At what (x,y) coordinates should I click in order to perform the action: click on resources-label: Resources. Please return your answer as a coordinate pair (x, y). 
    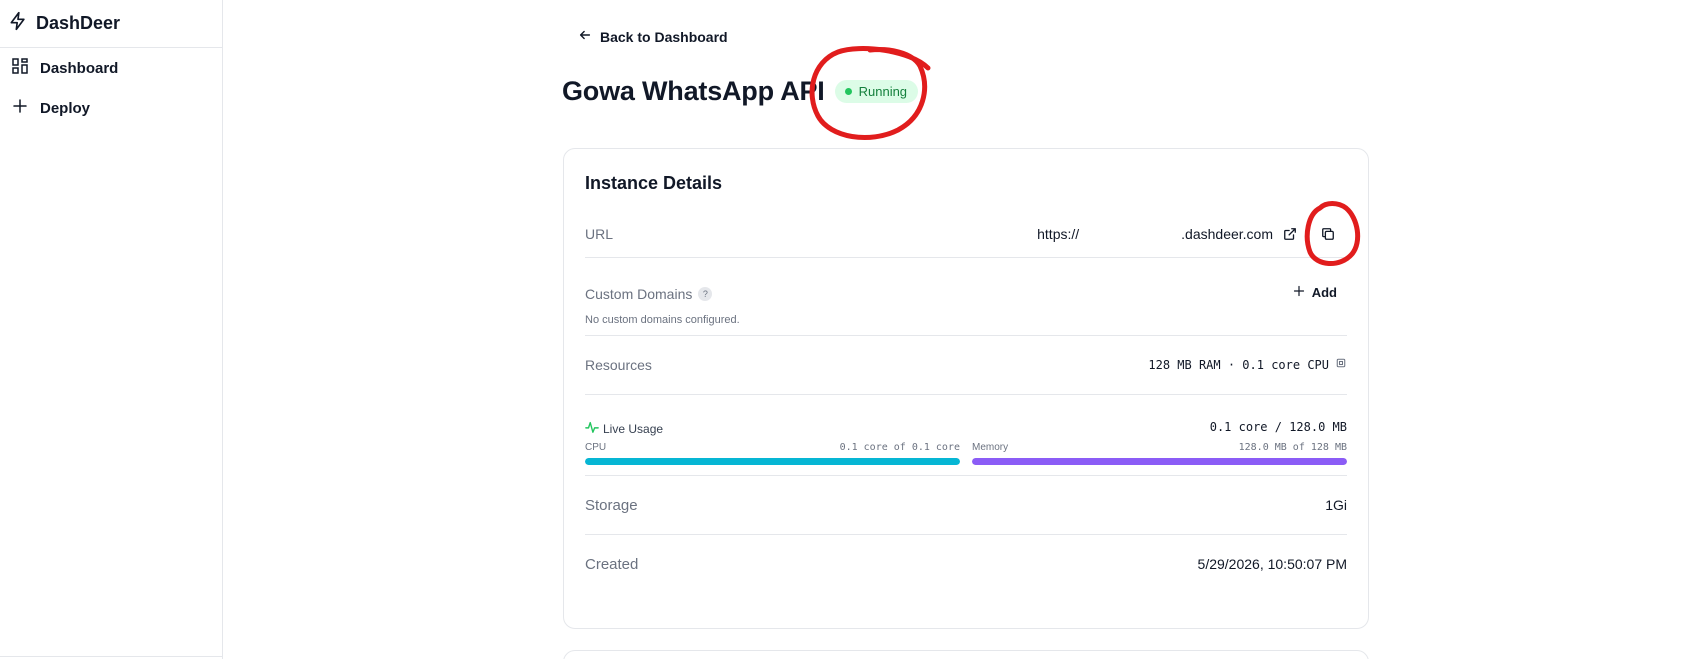
    Looking at the image, I should click on (618, 365).